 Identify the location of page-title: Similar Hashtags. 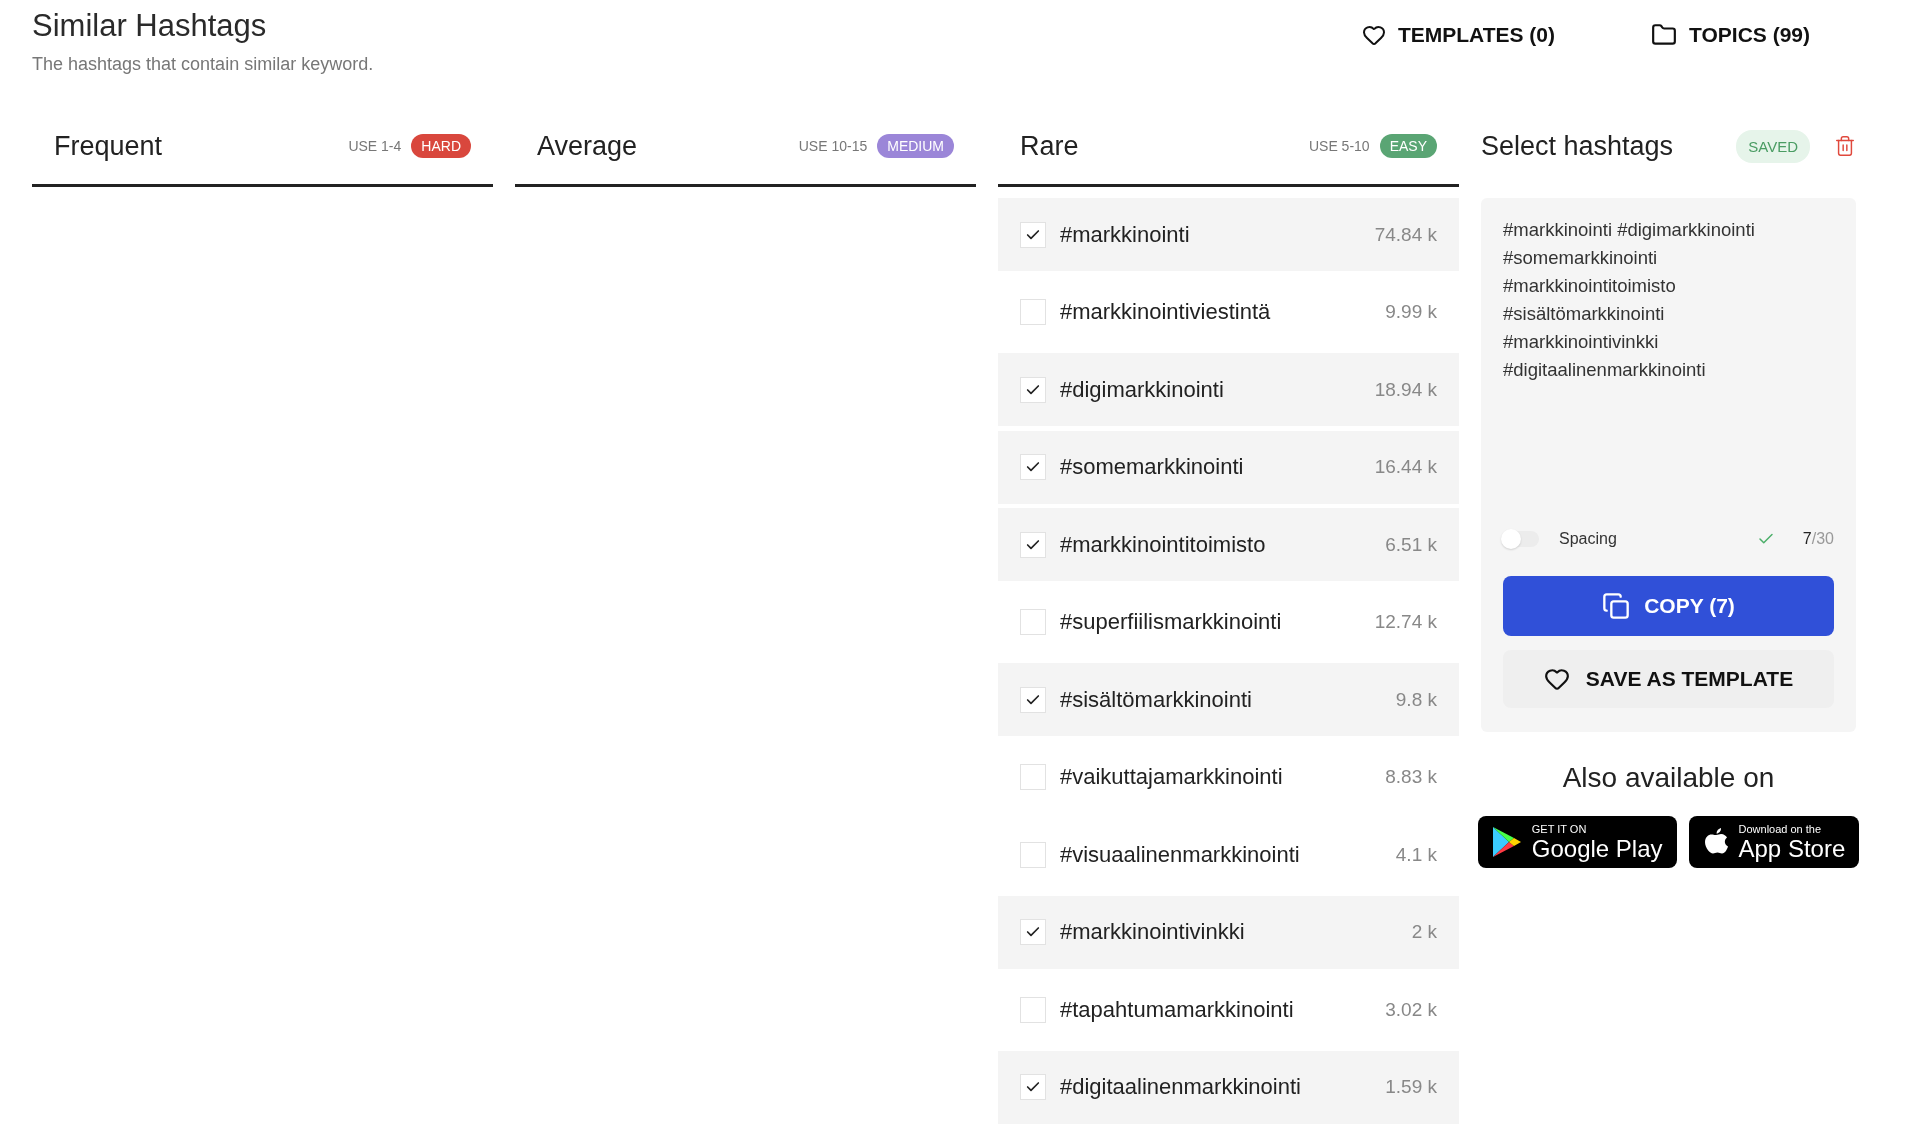
(150, 26).